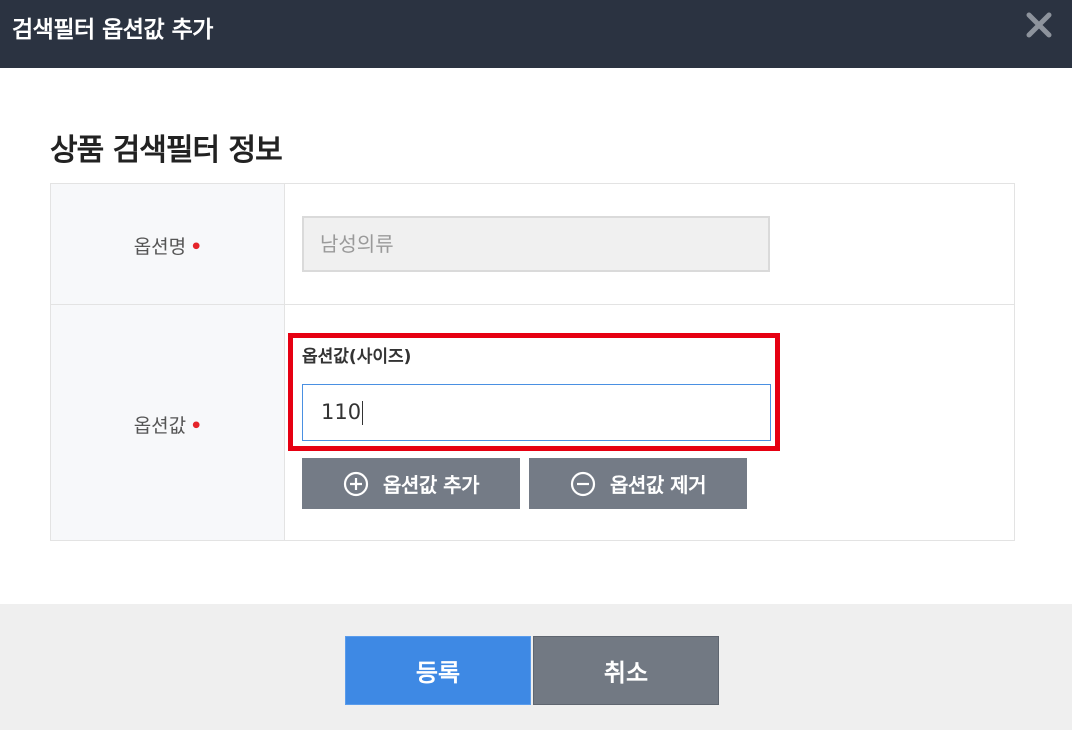 The image size is (1072, 730). What do you see at coordinates (341, 412) in the screenshot?
I see `option-value-input-text: 110` at bounding box center [341, 412].